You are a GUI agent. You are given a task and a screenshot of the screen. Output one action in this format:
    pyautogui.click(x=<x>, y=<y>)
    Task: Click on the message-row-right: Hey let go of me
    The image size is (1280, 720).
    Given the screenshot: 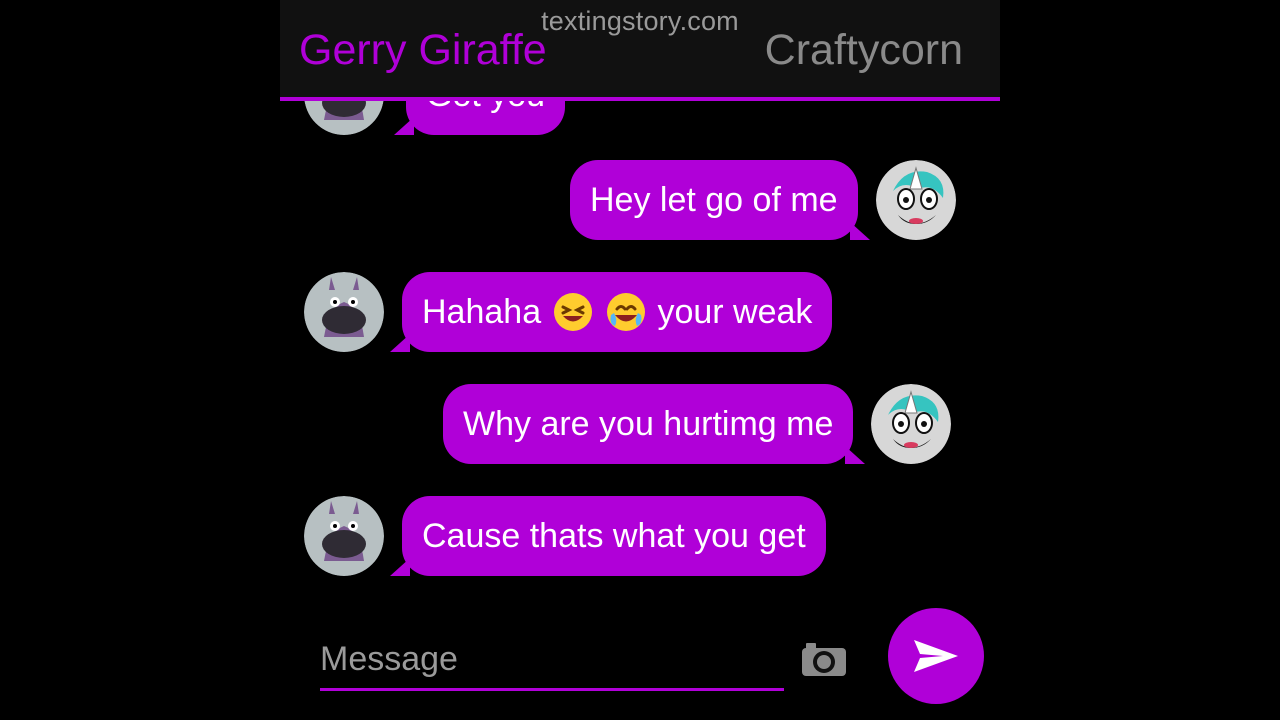 What is the action you would take?
    pyautogui.click(x=763, y=200)
    